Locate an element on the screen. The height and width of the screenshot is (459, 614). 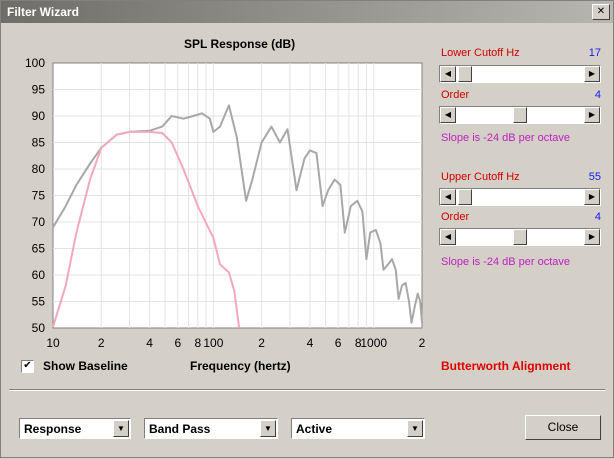
lower-order-label: Order is located at coordinates (455, 95).